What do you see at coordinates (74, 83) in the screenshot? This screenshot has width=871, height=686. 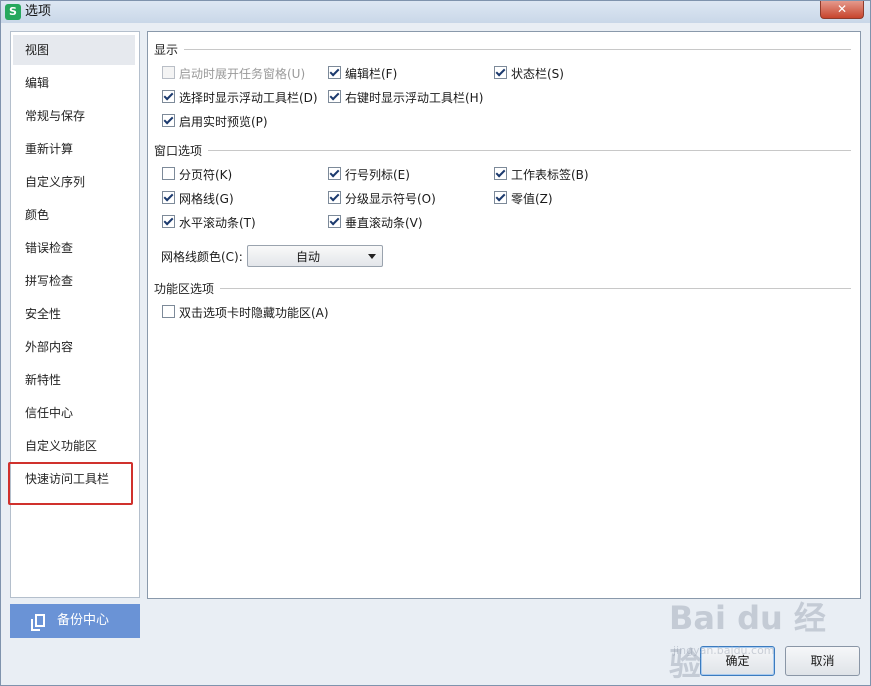 I see `sidebar-item-edit: 编辑` at bounding box center [74, 83].